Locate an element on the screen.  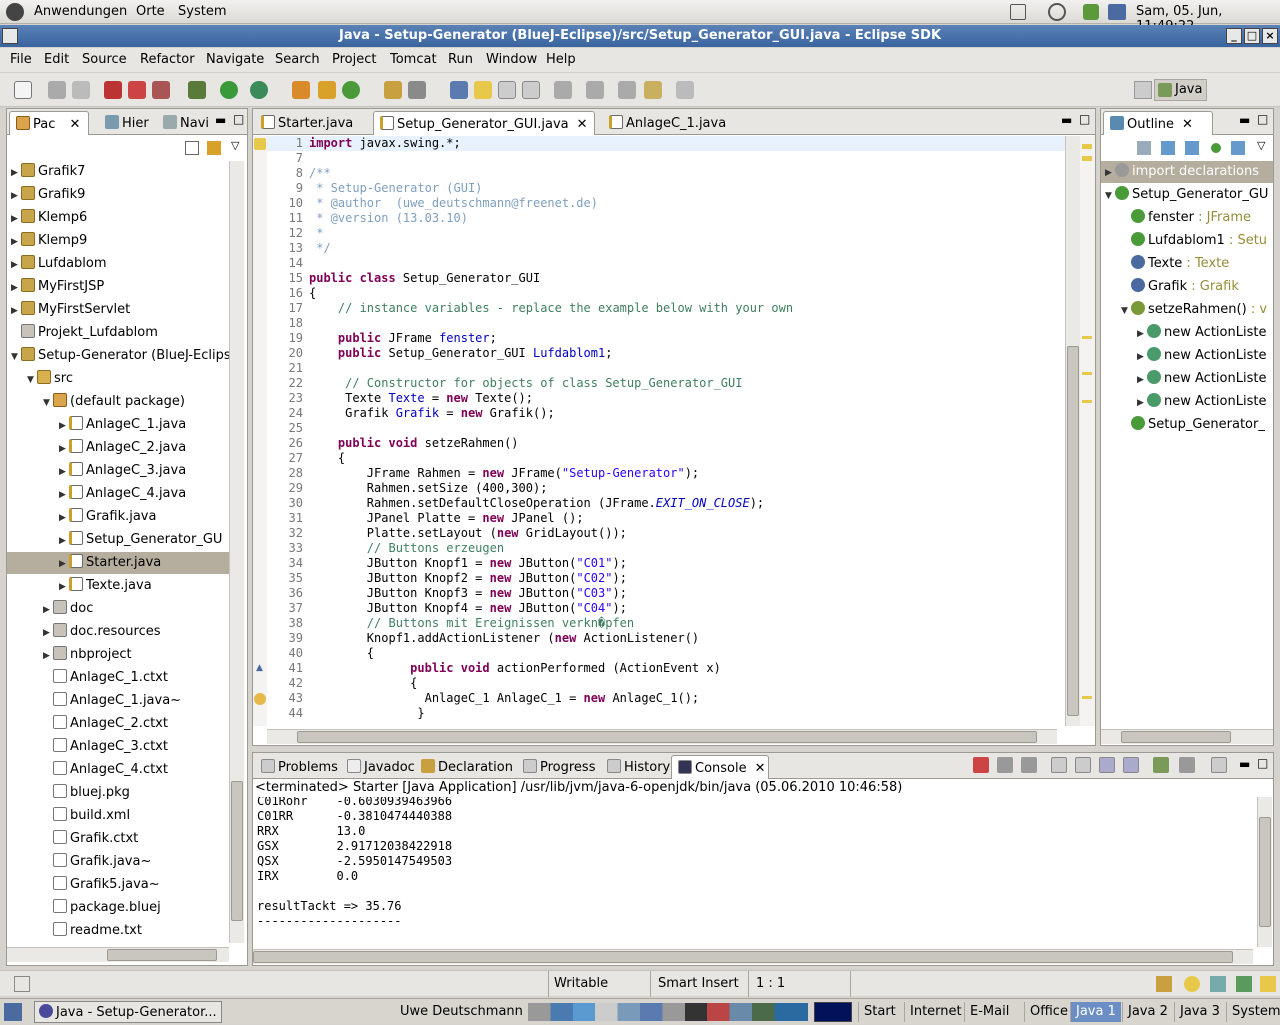
tree-item: ▶ Klemp6 is located at coordinates (118, 218).